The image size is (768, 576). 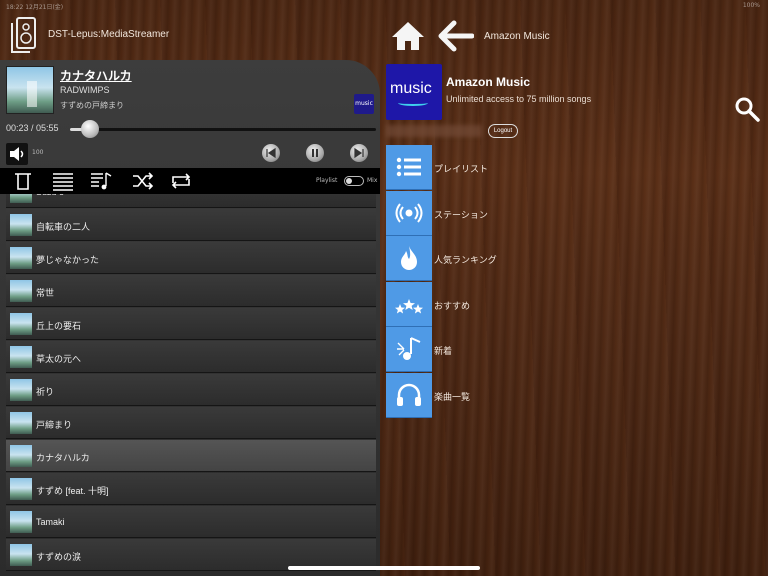 What do you see at coordinates (191, 489) in the screenshot?
I see `track-row: すずめ [feat. 十明]` at bounding box center [191, 489].